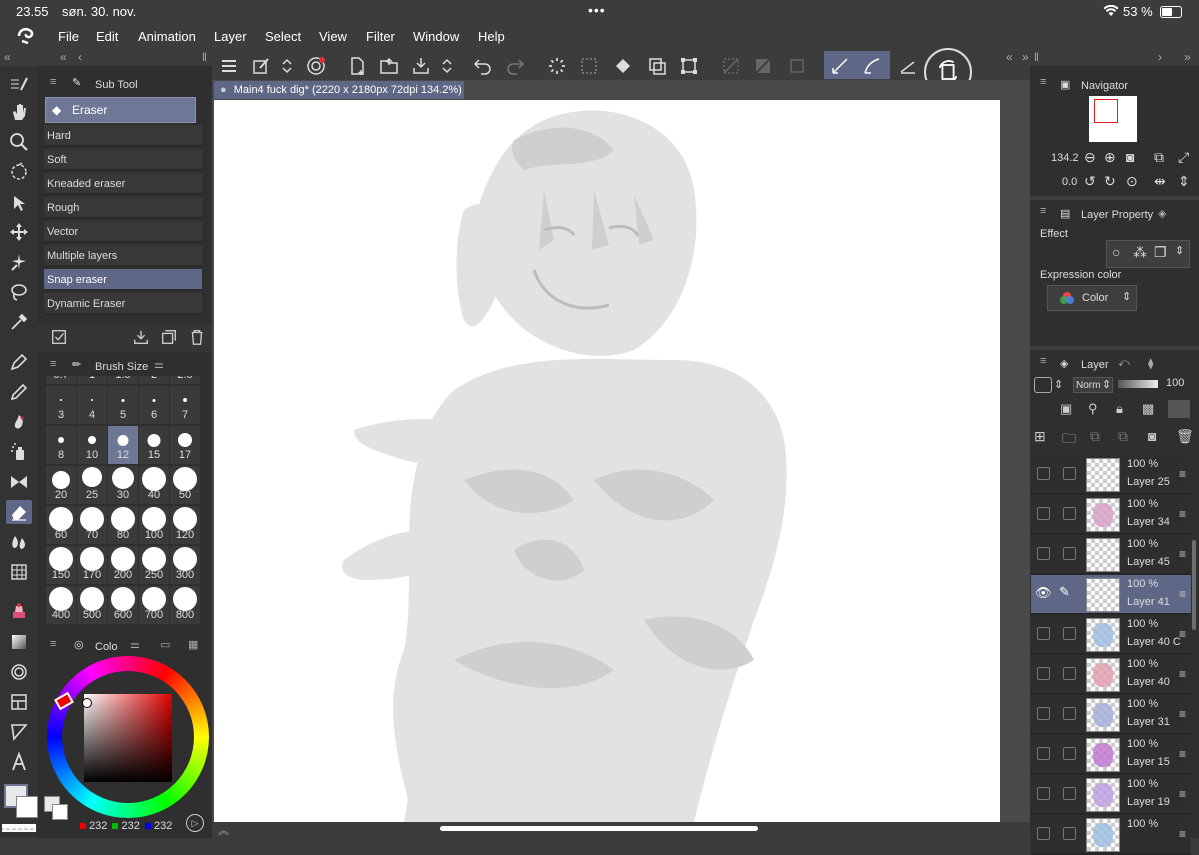 The width and height of the screenshot is (1199, 855). I want to click on eye-icon: 👁︎, so click(1043, 593).